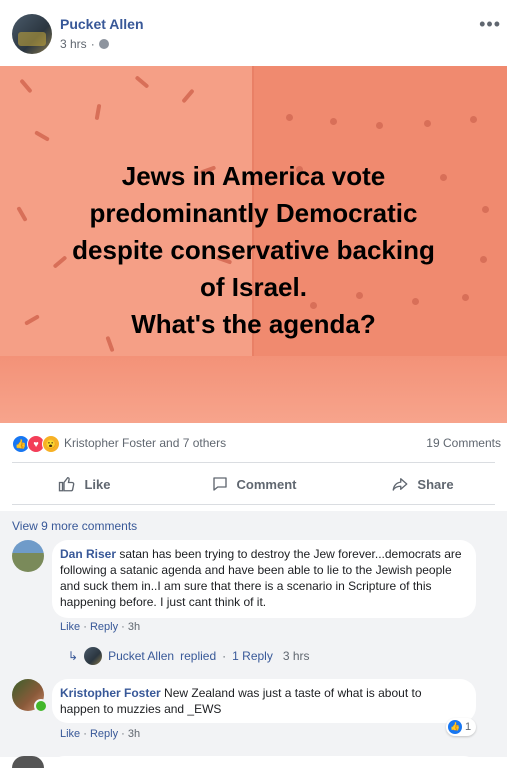  Describe the element at coordinates (253, 389) in the screenshot. I see `image-floor` at that location.